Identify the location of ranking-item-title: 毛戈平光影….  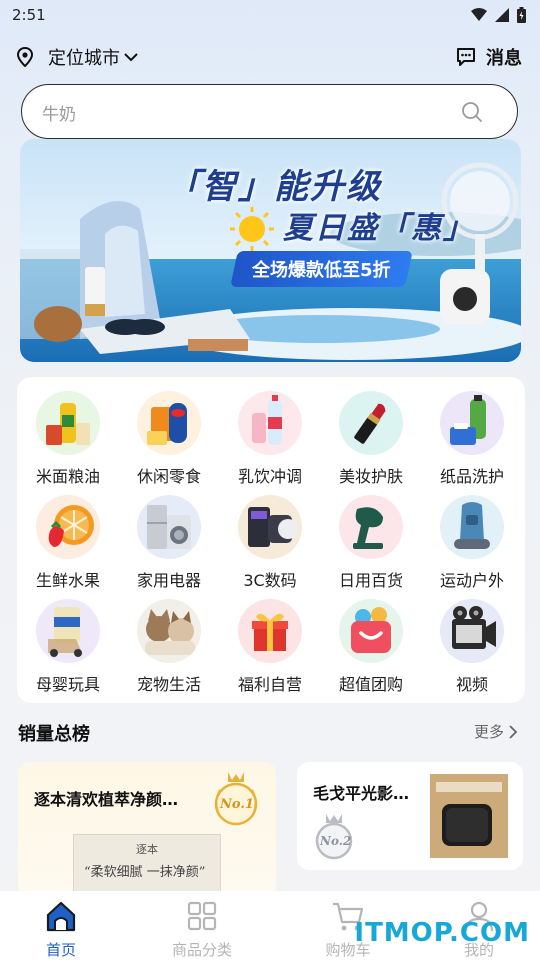
(361, 793).